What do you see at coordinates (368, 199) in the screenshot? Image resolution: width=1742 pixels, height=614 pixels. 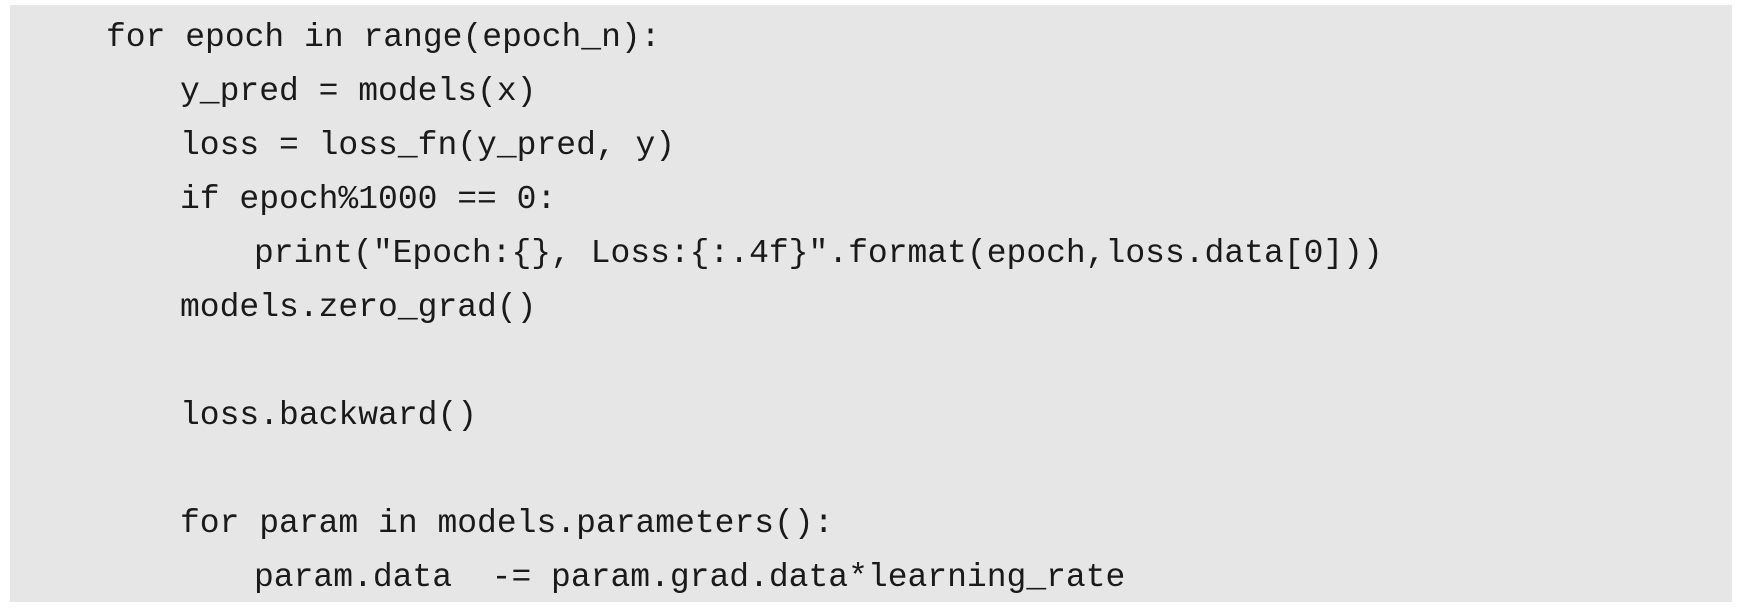 I see `code-line-if-epoch: if epoch%1000 == 0:` at bounding box center [368, 199].